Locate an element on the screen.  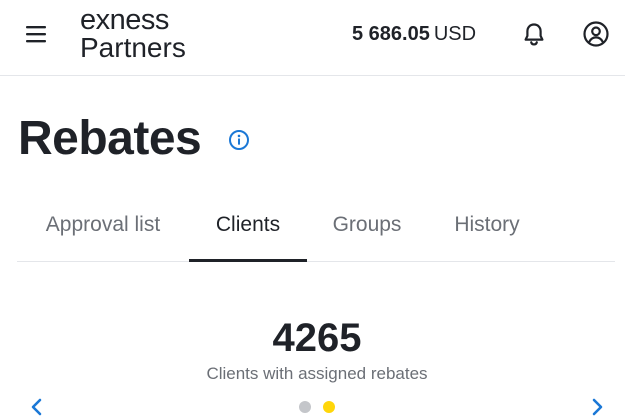
hamburger-menu-icon is located at coordinates (36, 34).